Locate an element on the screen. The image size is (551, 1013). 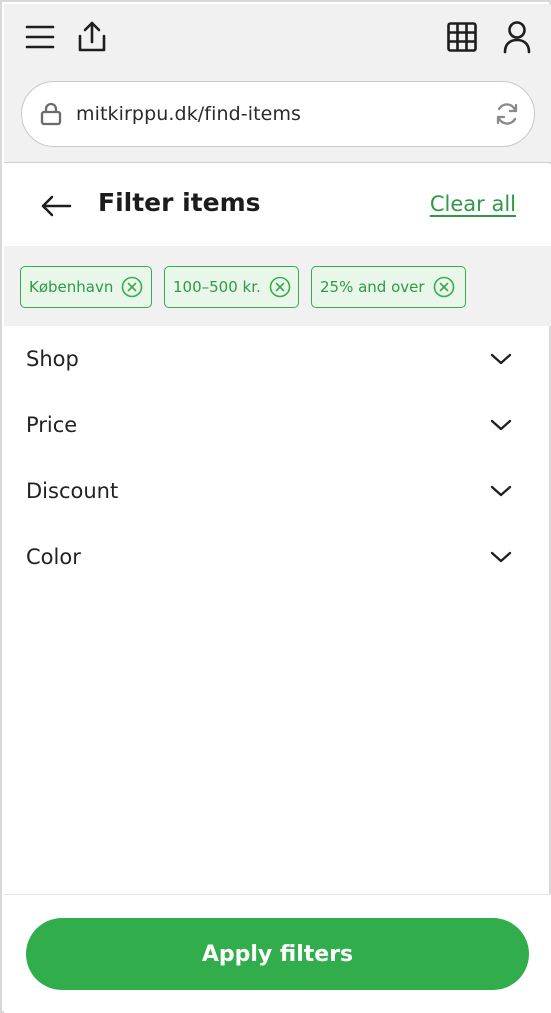
arrow-left-icon is located at coordinates (56, 206).